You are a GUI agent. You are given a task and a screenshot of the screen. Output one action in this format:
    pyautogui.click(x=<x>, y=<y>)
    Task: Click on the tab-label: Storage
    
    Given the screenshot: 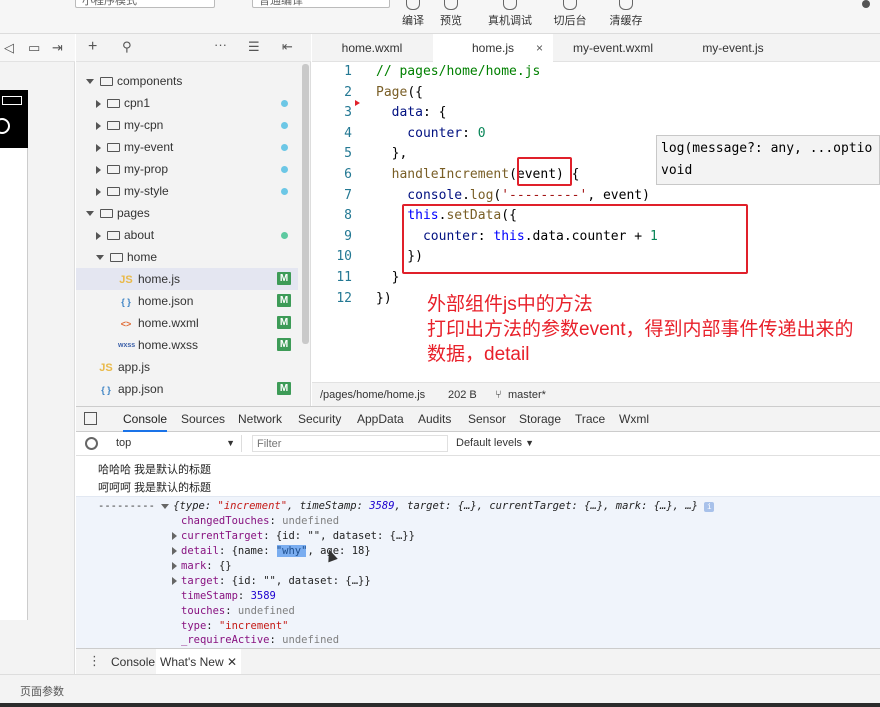 What is the action you would take?
    pyautogui.click(x=540, y=419)
    